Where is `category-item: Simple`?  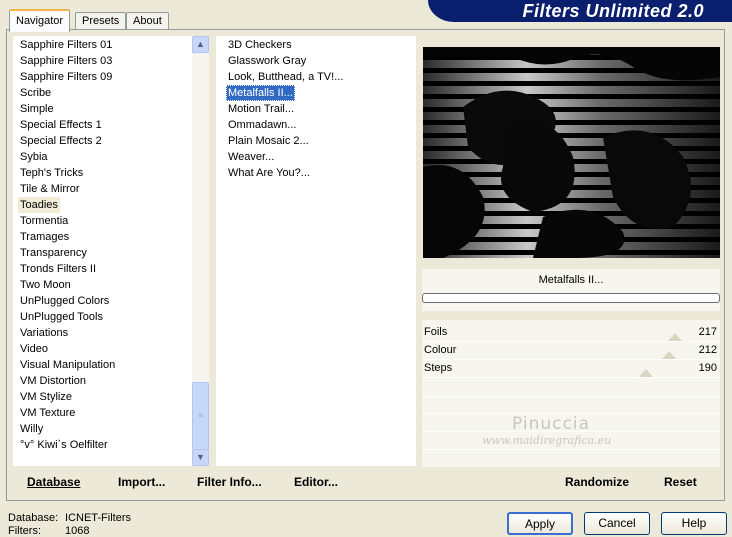 category-item: Simple is located at coordinates (37, 109).